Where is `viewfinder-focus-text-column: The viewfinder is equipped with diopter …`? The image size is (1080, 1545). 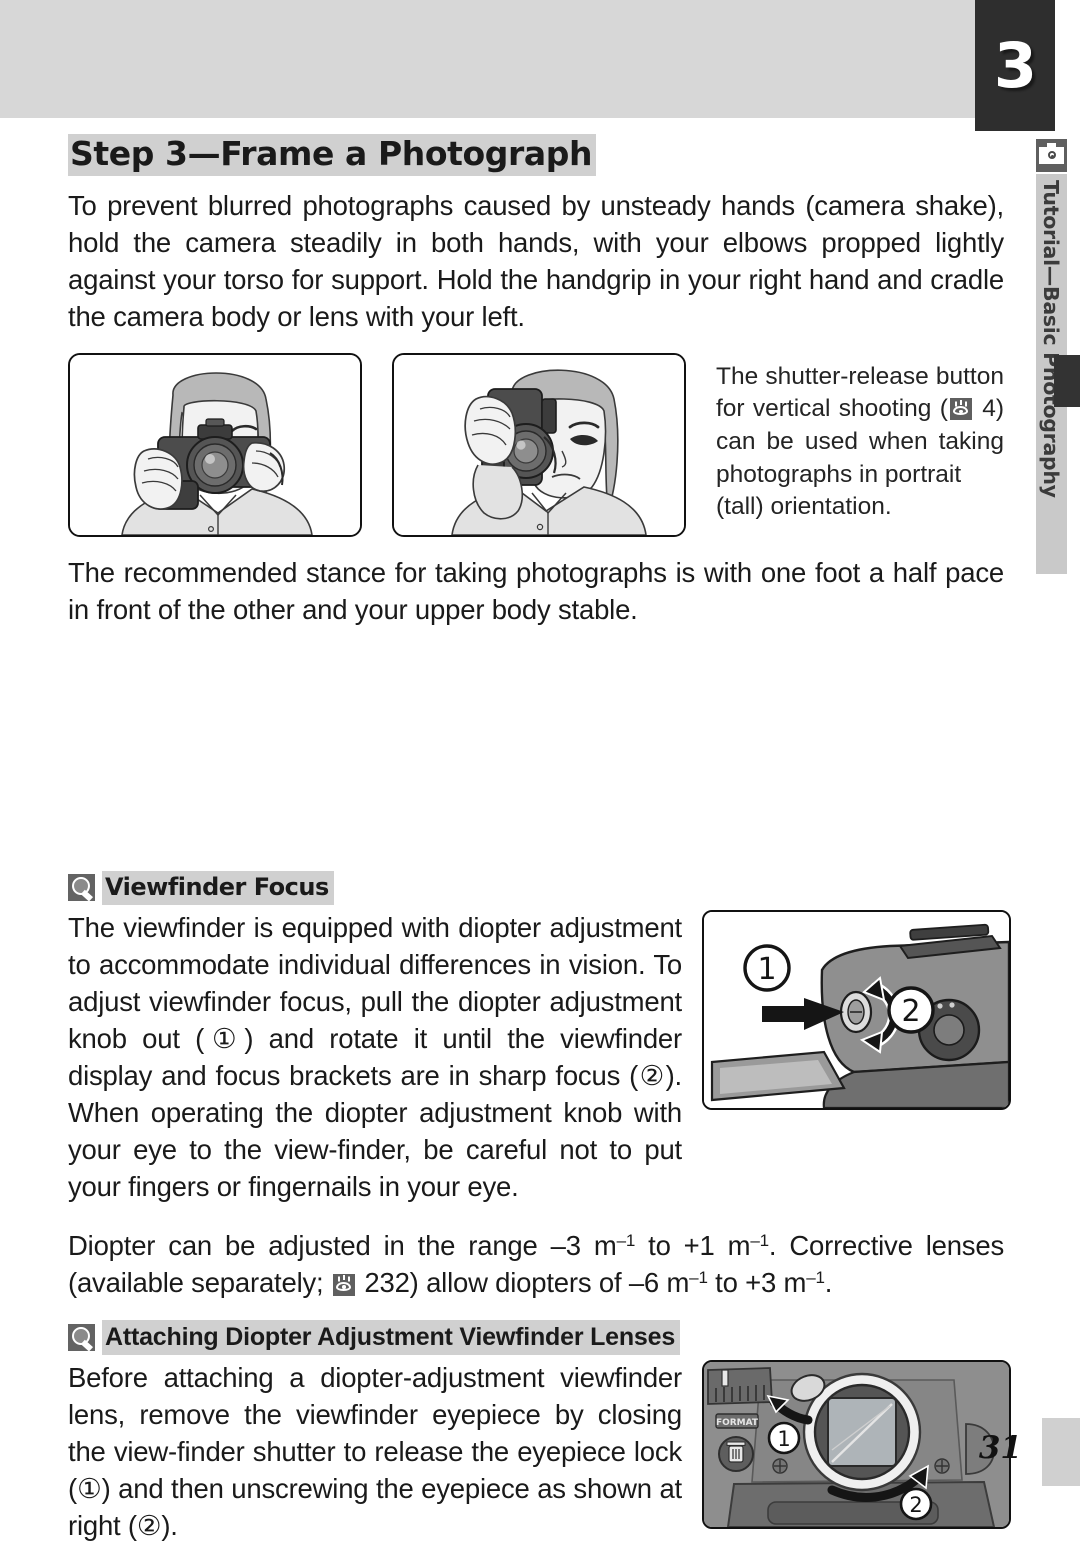
viewfinder-focus-text-column: The viewfinder is equipped with diopter … is located at coordinates (375, 1058).